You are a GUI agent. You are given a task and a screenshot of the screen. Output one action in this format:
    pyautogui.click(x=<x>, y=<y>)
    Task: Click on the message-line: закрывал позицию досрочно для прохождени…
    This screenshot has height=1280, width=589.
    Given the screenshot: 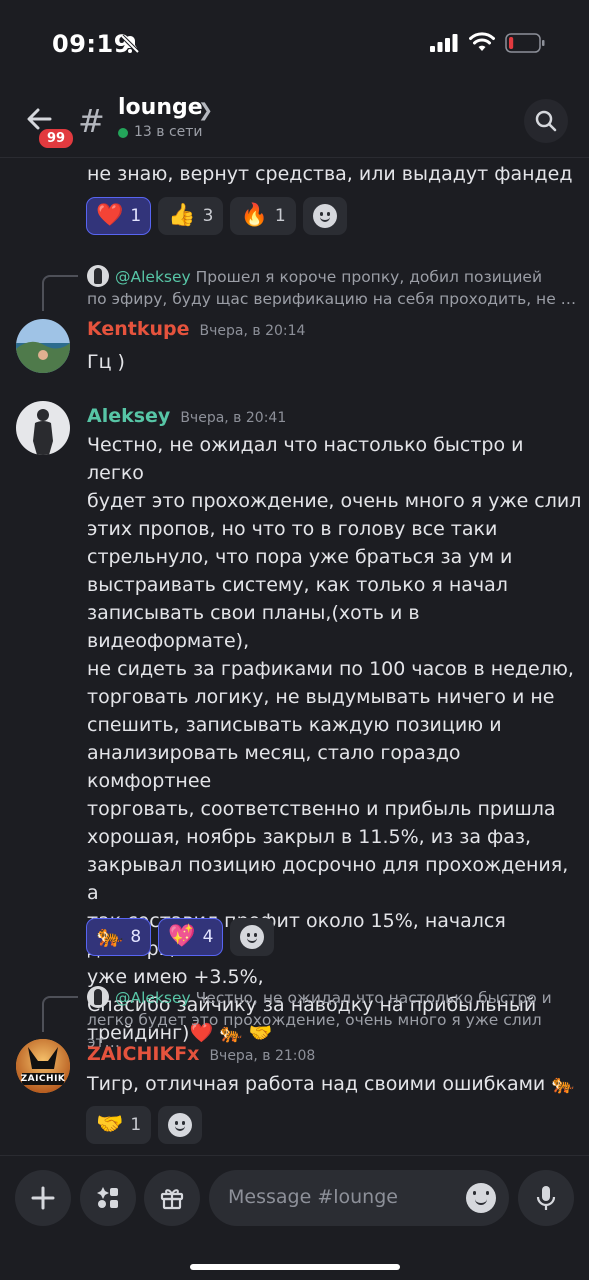 What is the action you would take?
    pyautogui.click(x=328, y=879)
    